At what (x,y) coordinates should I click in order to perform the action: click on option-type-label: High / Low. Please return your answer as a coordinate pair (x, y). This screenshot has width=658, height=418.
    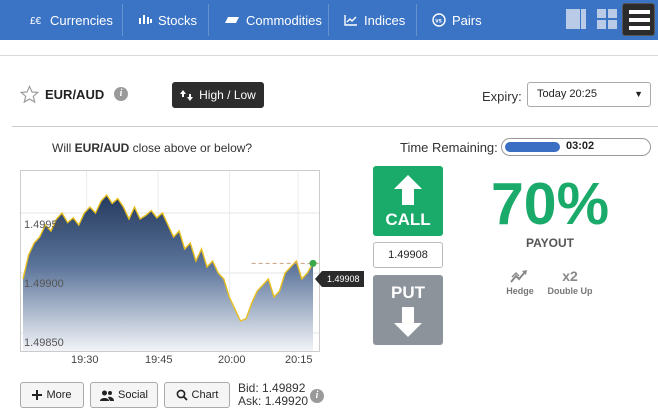
    Looking at the image, I should click on (227, 95).